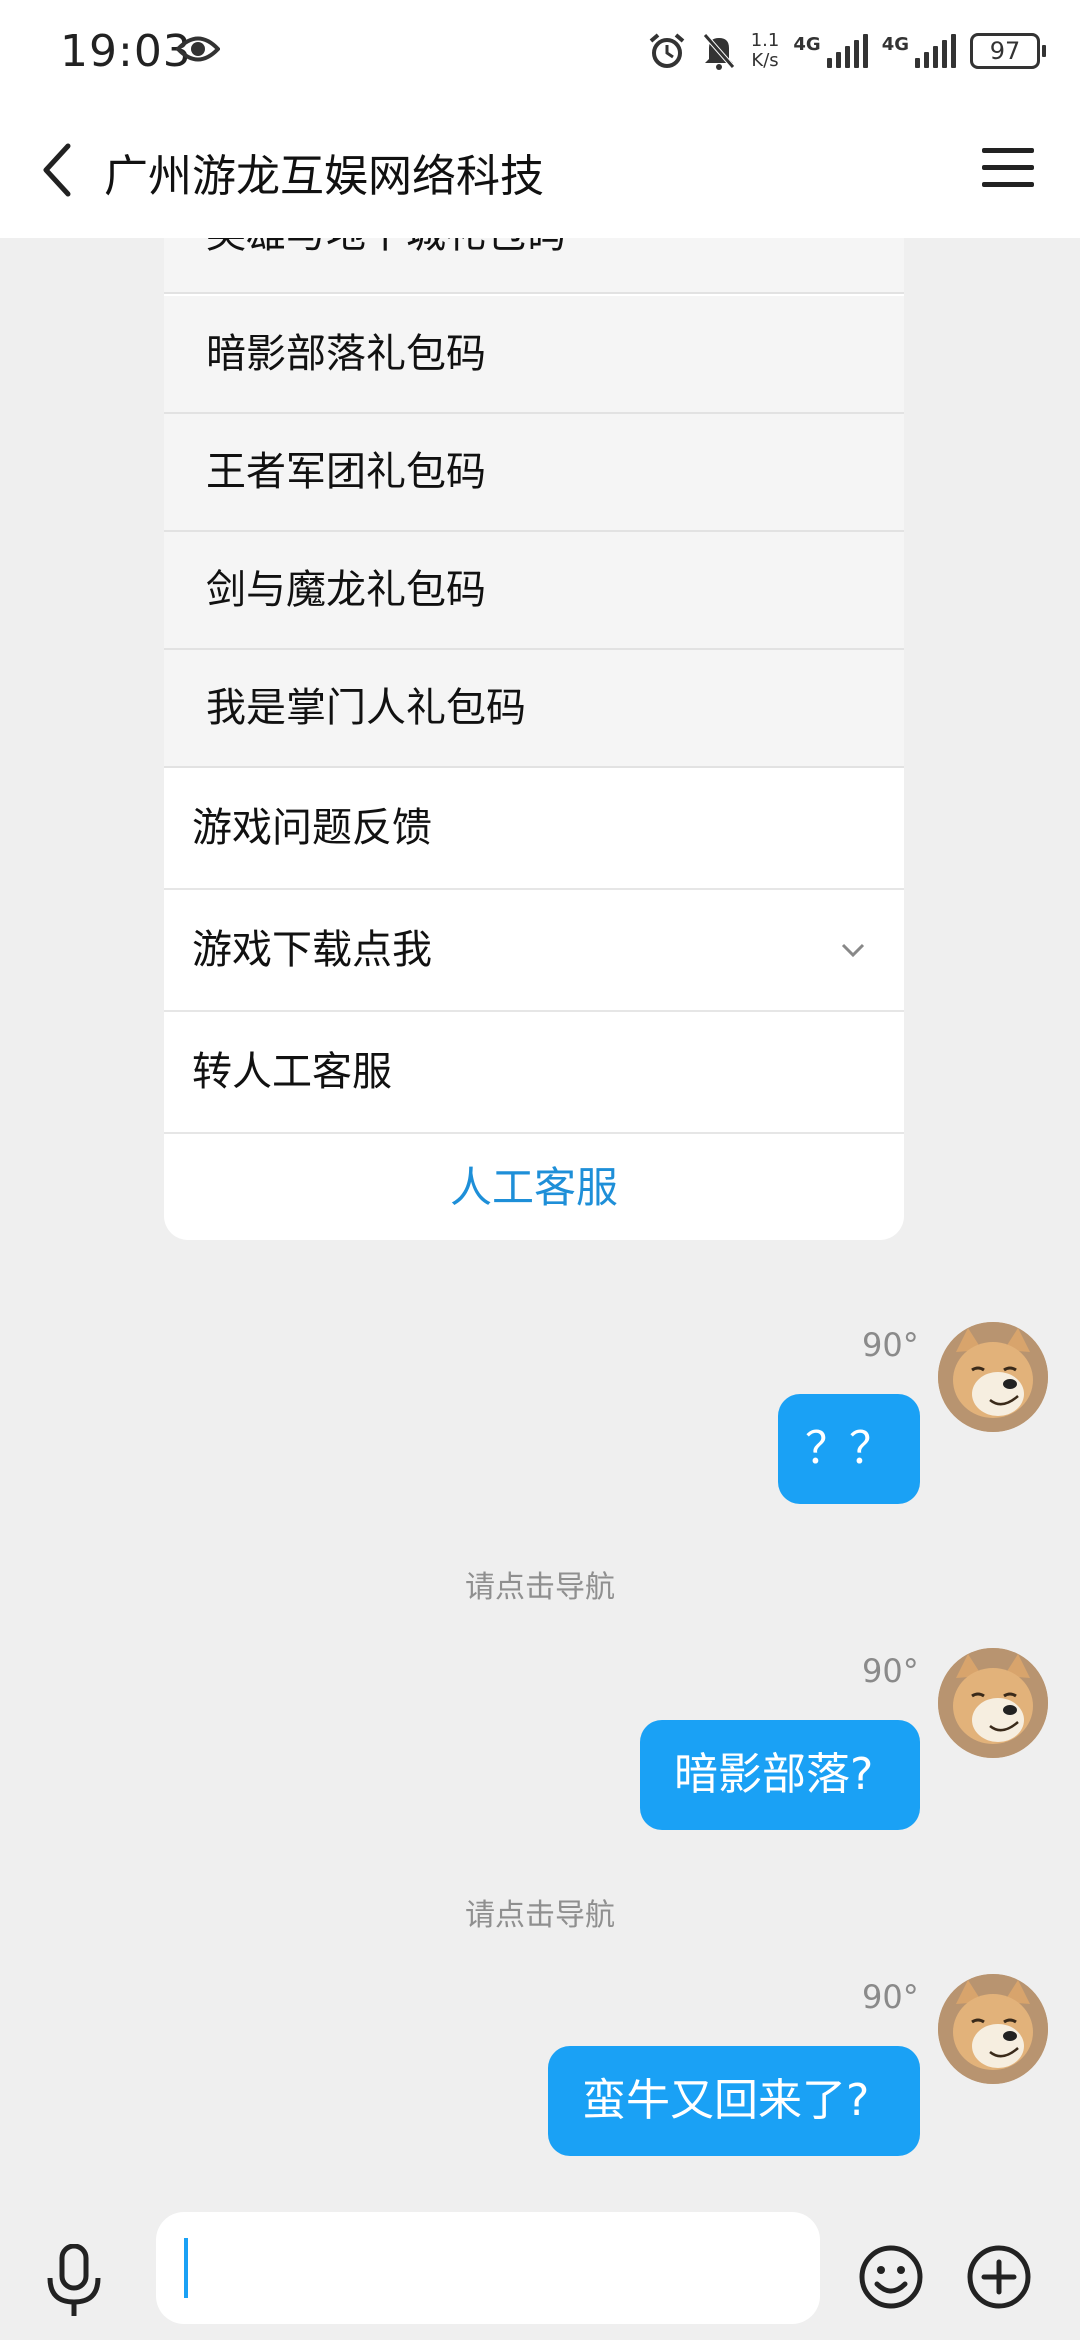 This screenshot has width=1080, height=2340. I want to click on message-bubble: 暗影部落?, so click(780, 1775).